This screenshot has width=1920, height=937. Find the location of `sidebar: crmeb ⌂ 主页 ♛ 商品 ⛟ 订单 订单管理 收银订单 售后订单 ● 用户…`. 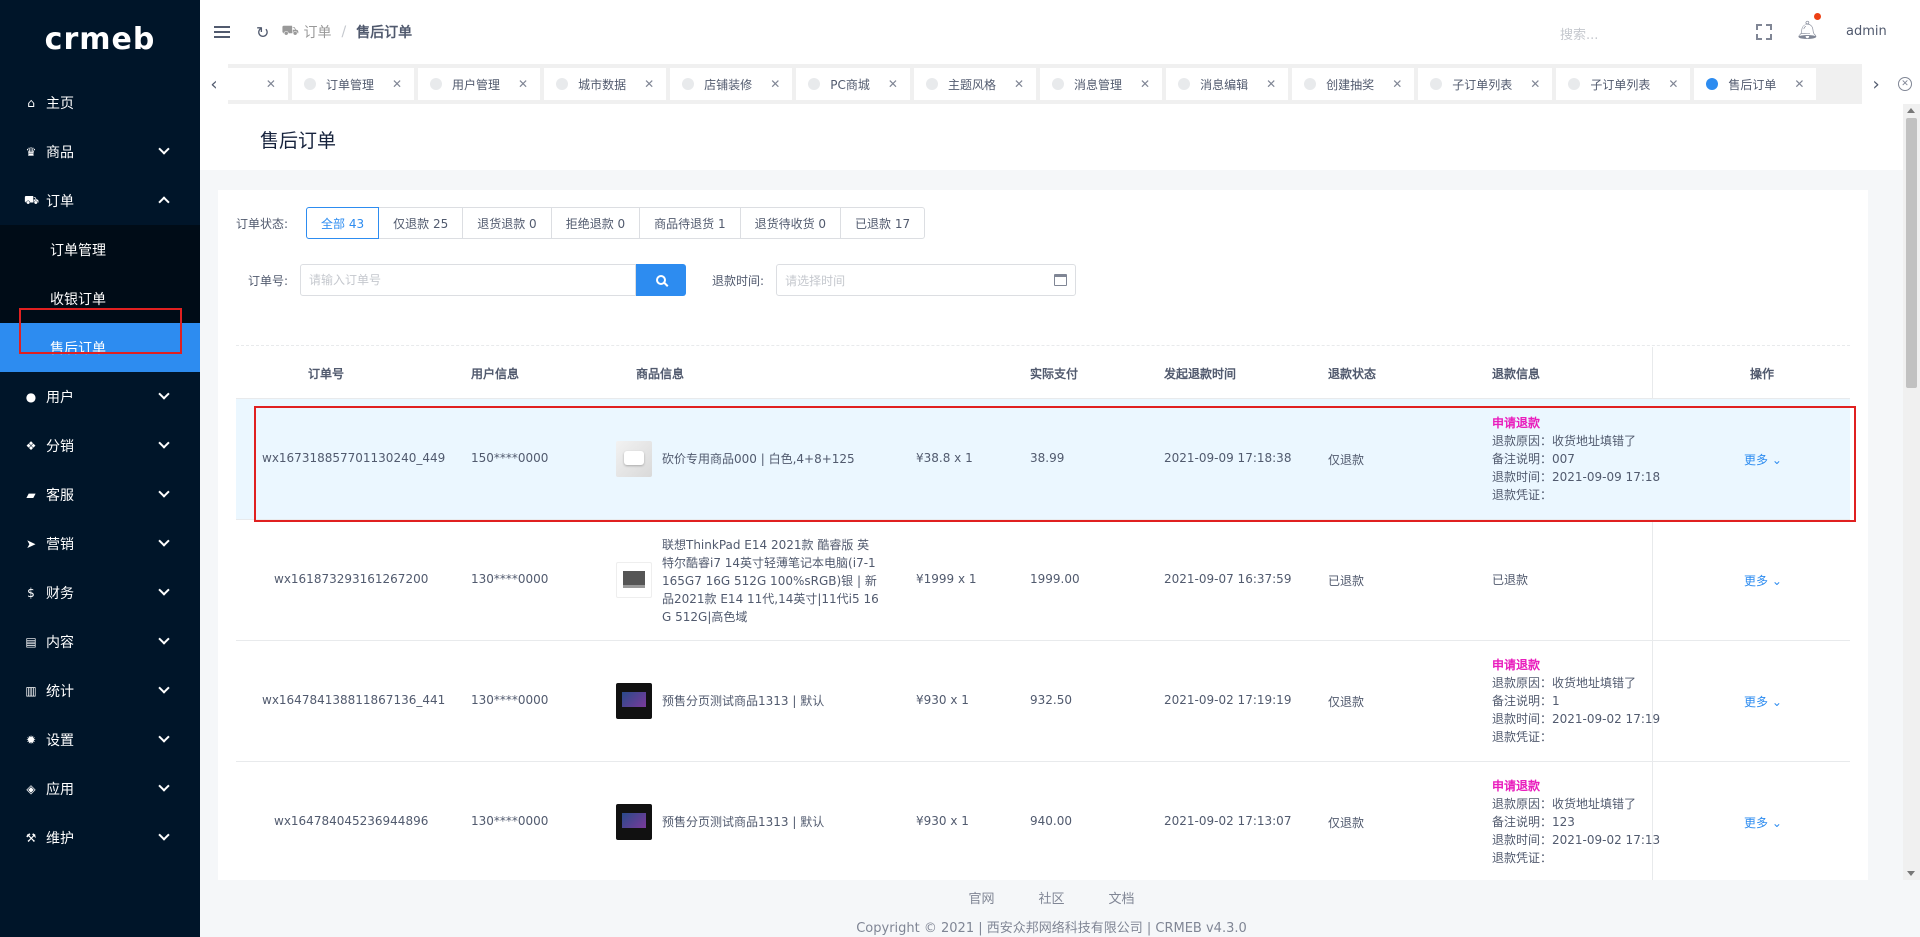

sidebar: crmeb ⌂ 主页 ♛ 商品 ⛟ 订单 订单管理 收银订单 售后订单 ● 用户… is located at coordinates (100, 468).